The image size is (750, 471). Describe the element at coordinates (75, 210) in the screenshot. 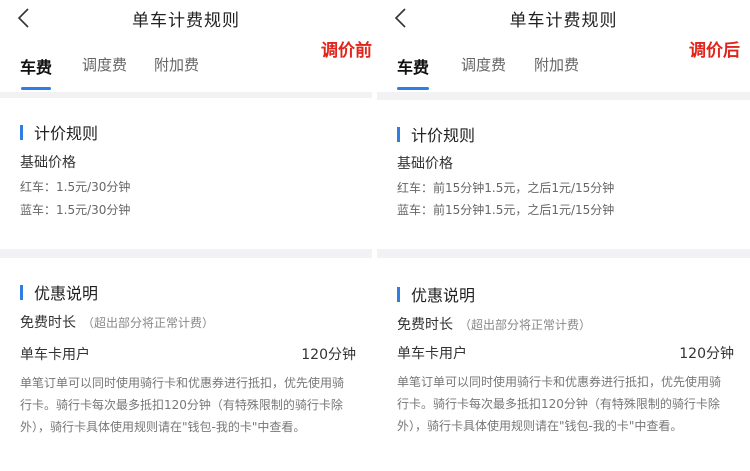

I see `blue-bike-price: 蓝车：1.5元/30分钟` at that location.